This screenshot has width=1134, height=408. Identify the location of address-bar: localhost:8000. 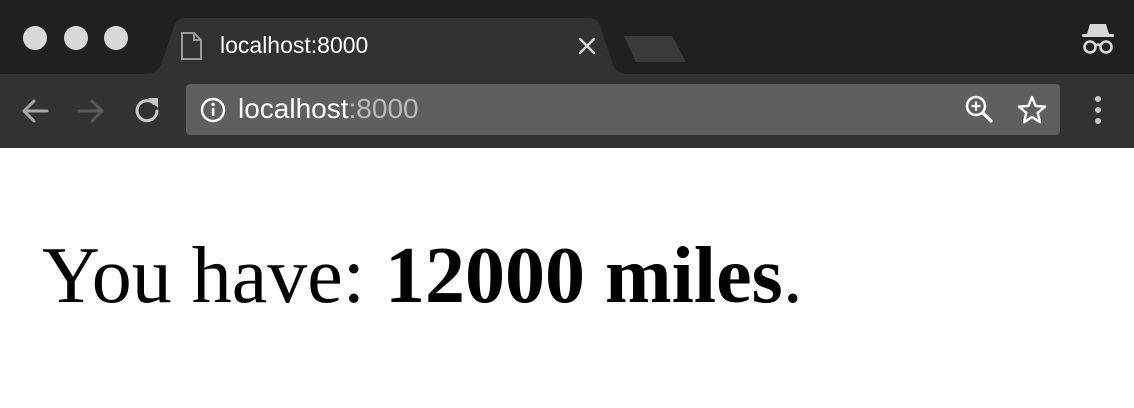
(623, 109).